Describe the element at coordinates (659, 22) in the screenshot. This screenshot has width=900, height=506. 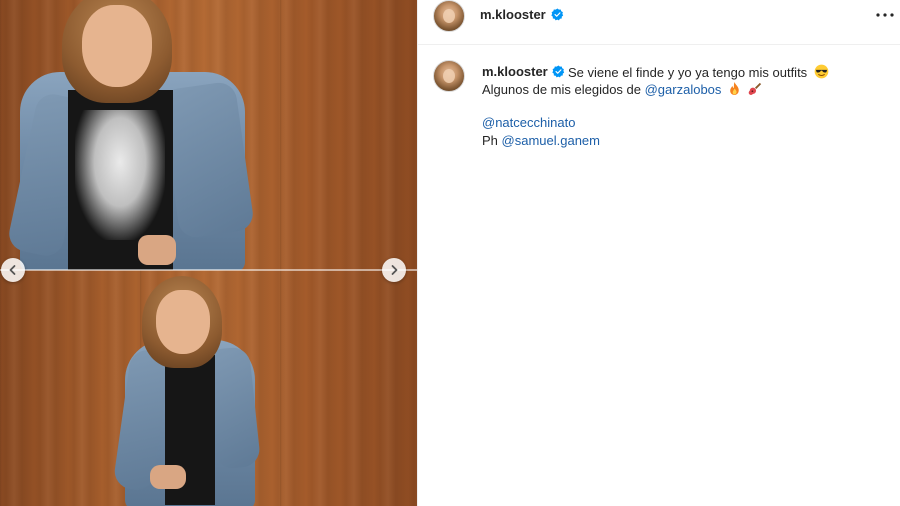
I see `post-header: m.klooster` at that location.